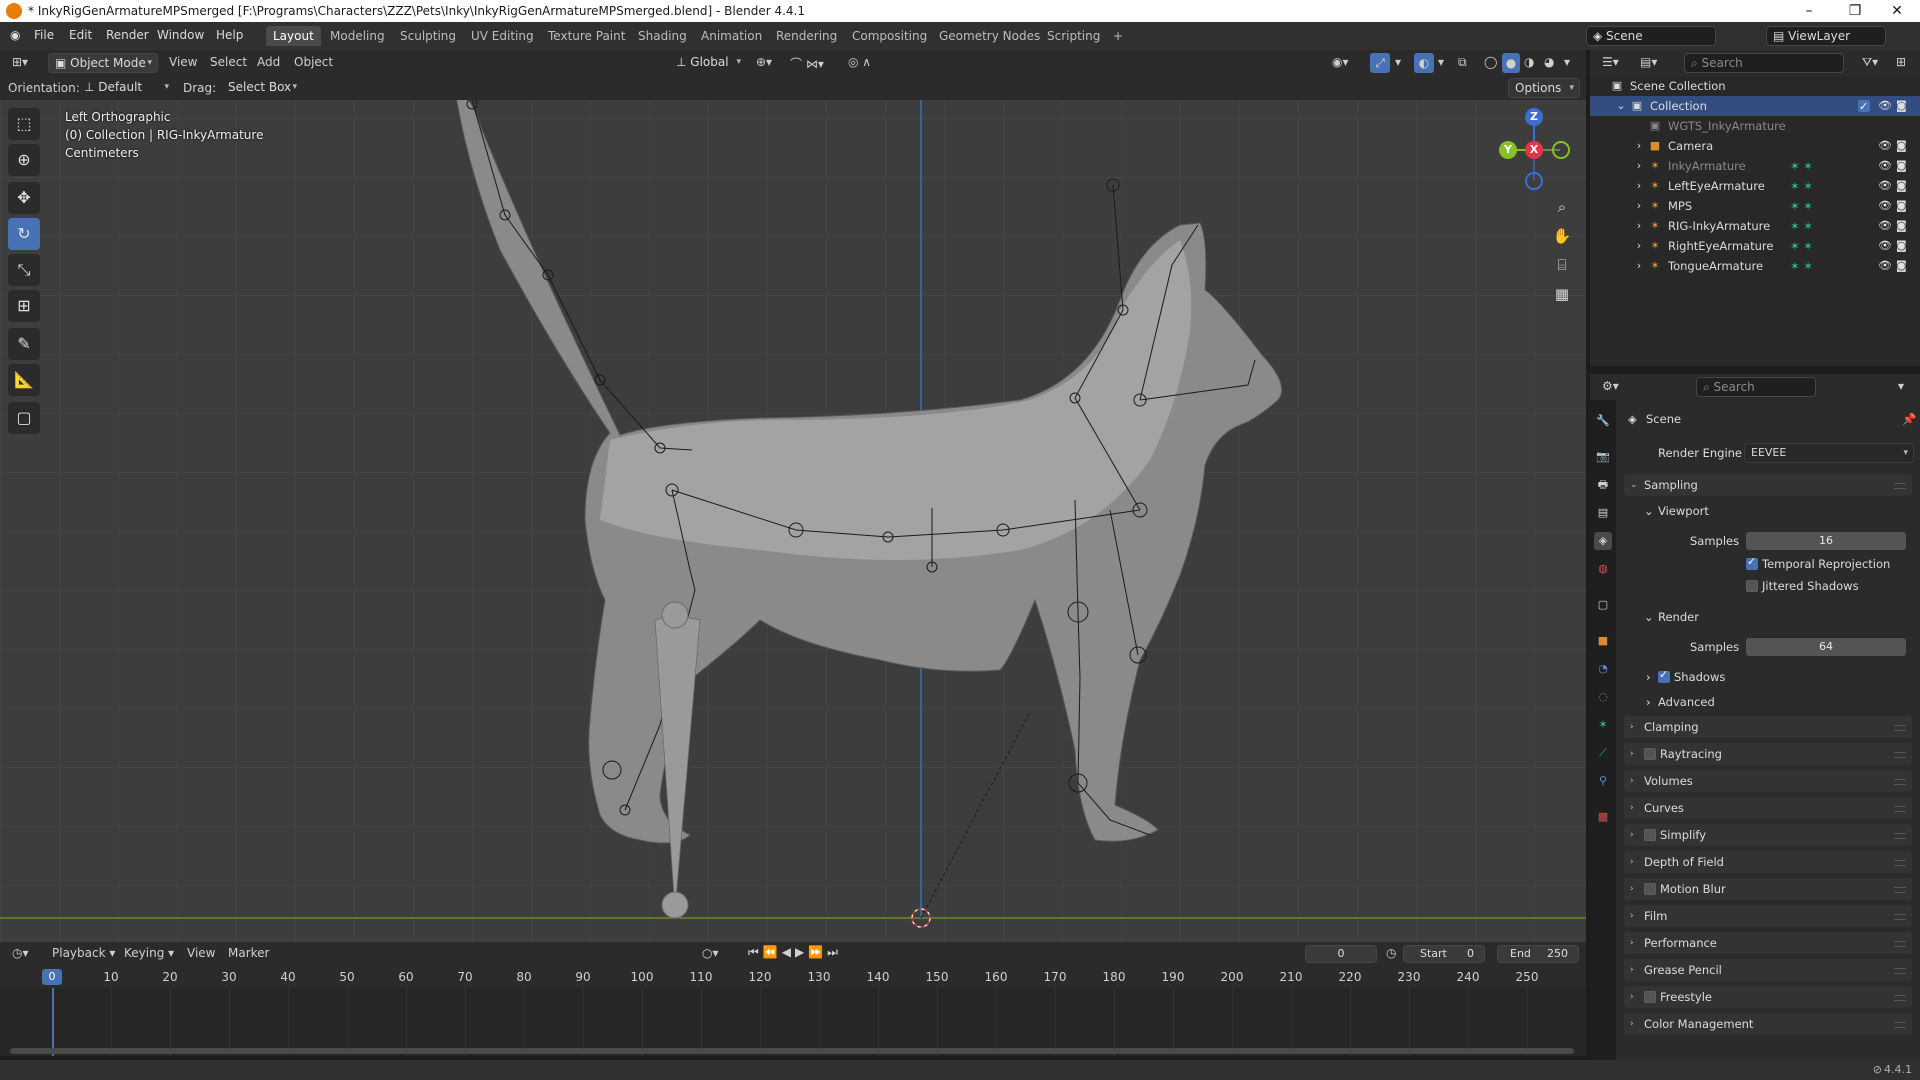  I want to click on maximize-button: ❐, so click(1855, 11).